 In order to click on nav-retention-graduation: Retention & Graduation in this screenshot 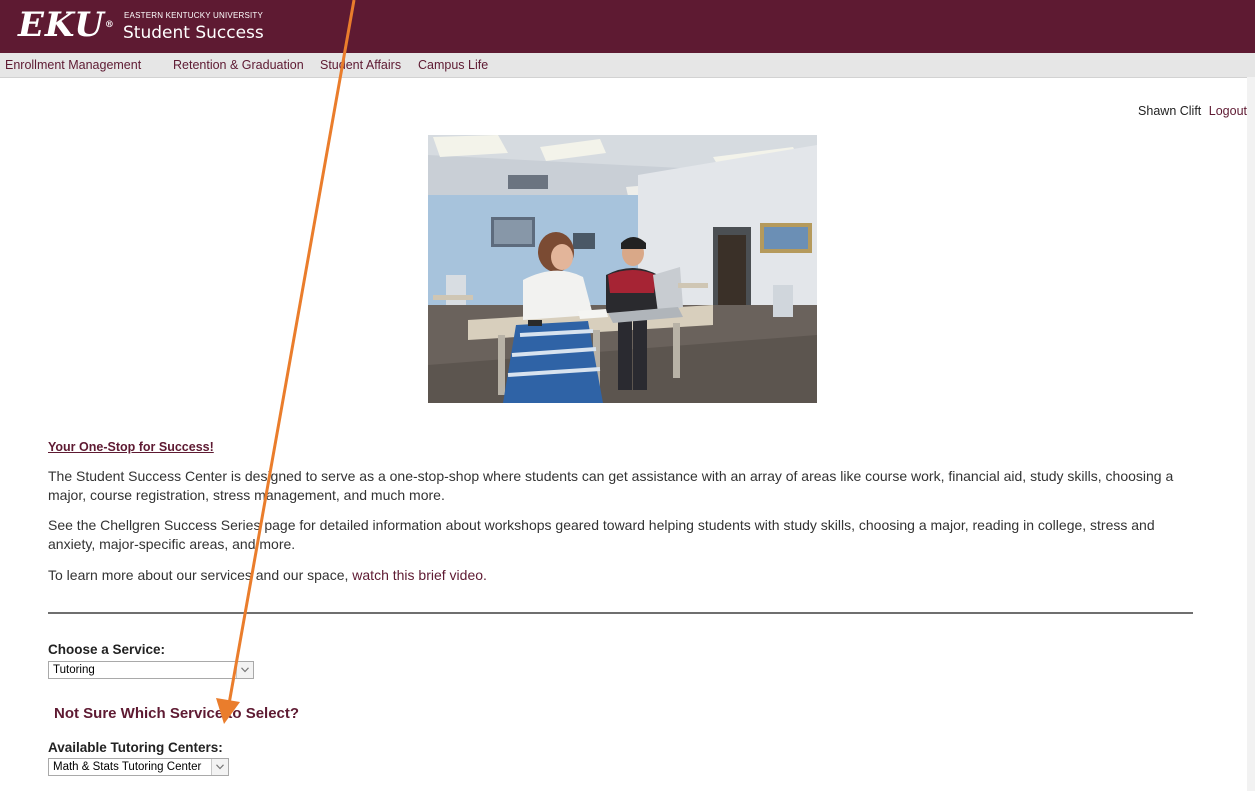, I will do `click(238, 65)`.